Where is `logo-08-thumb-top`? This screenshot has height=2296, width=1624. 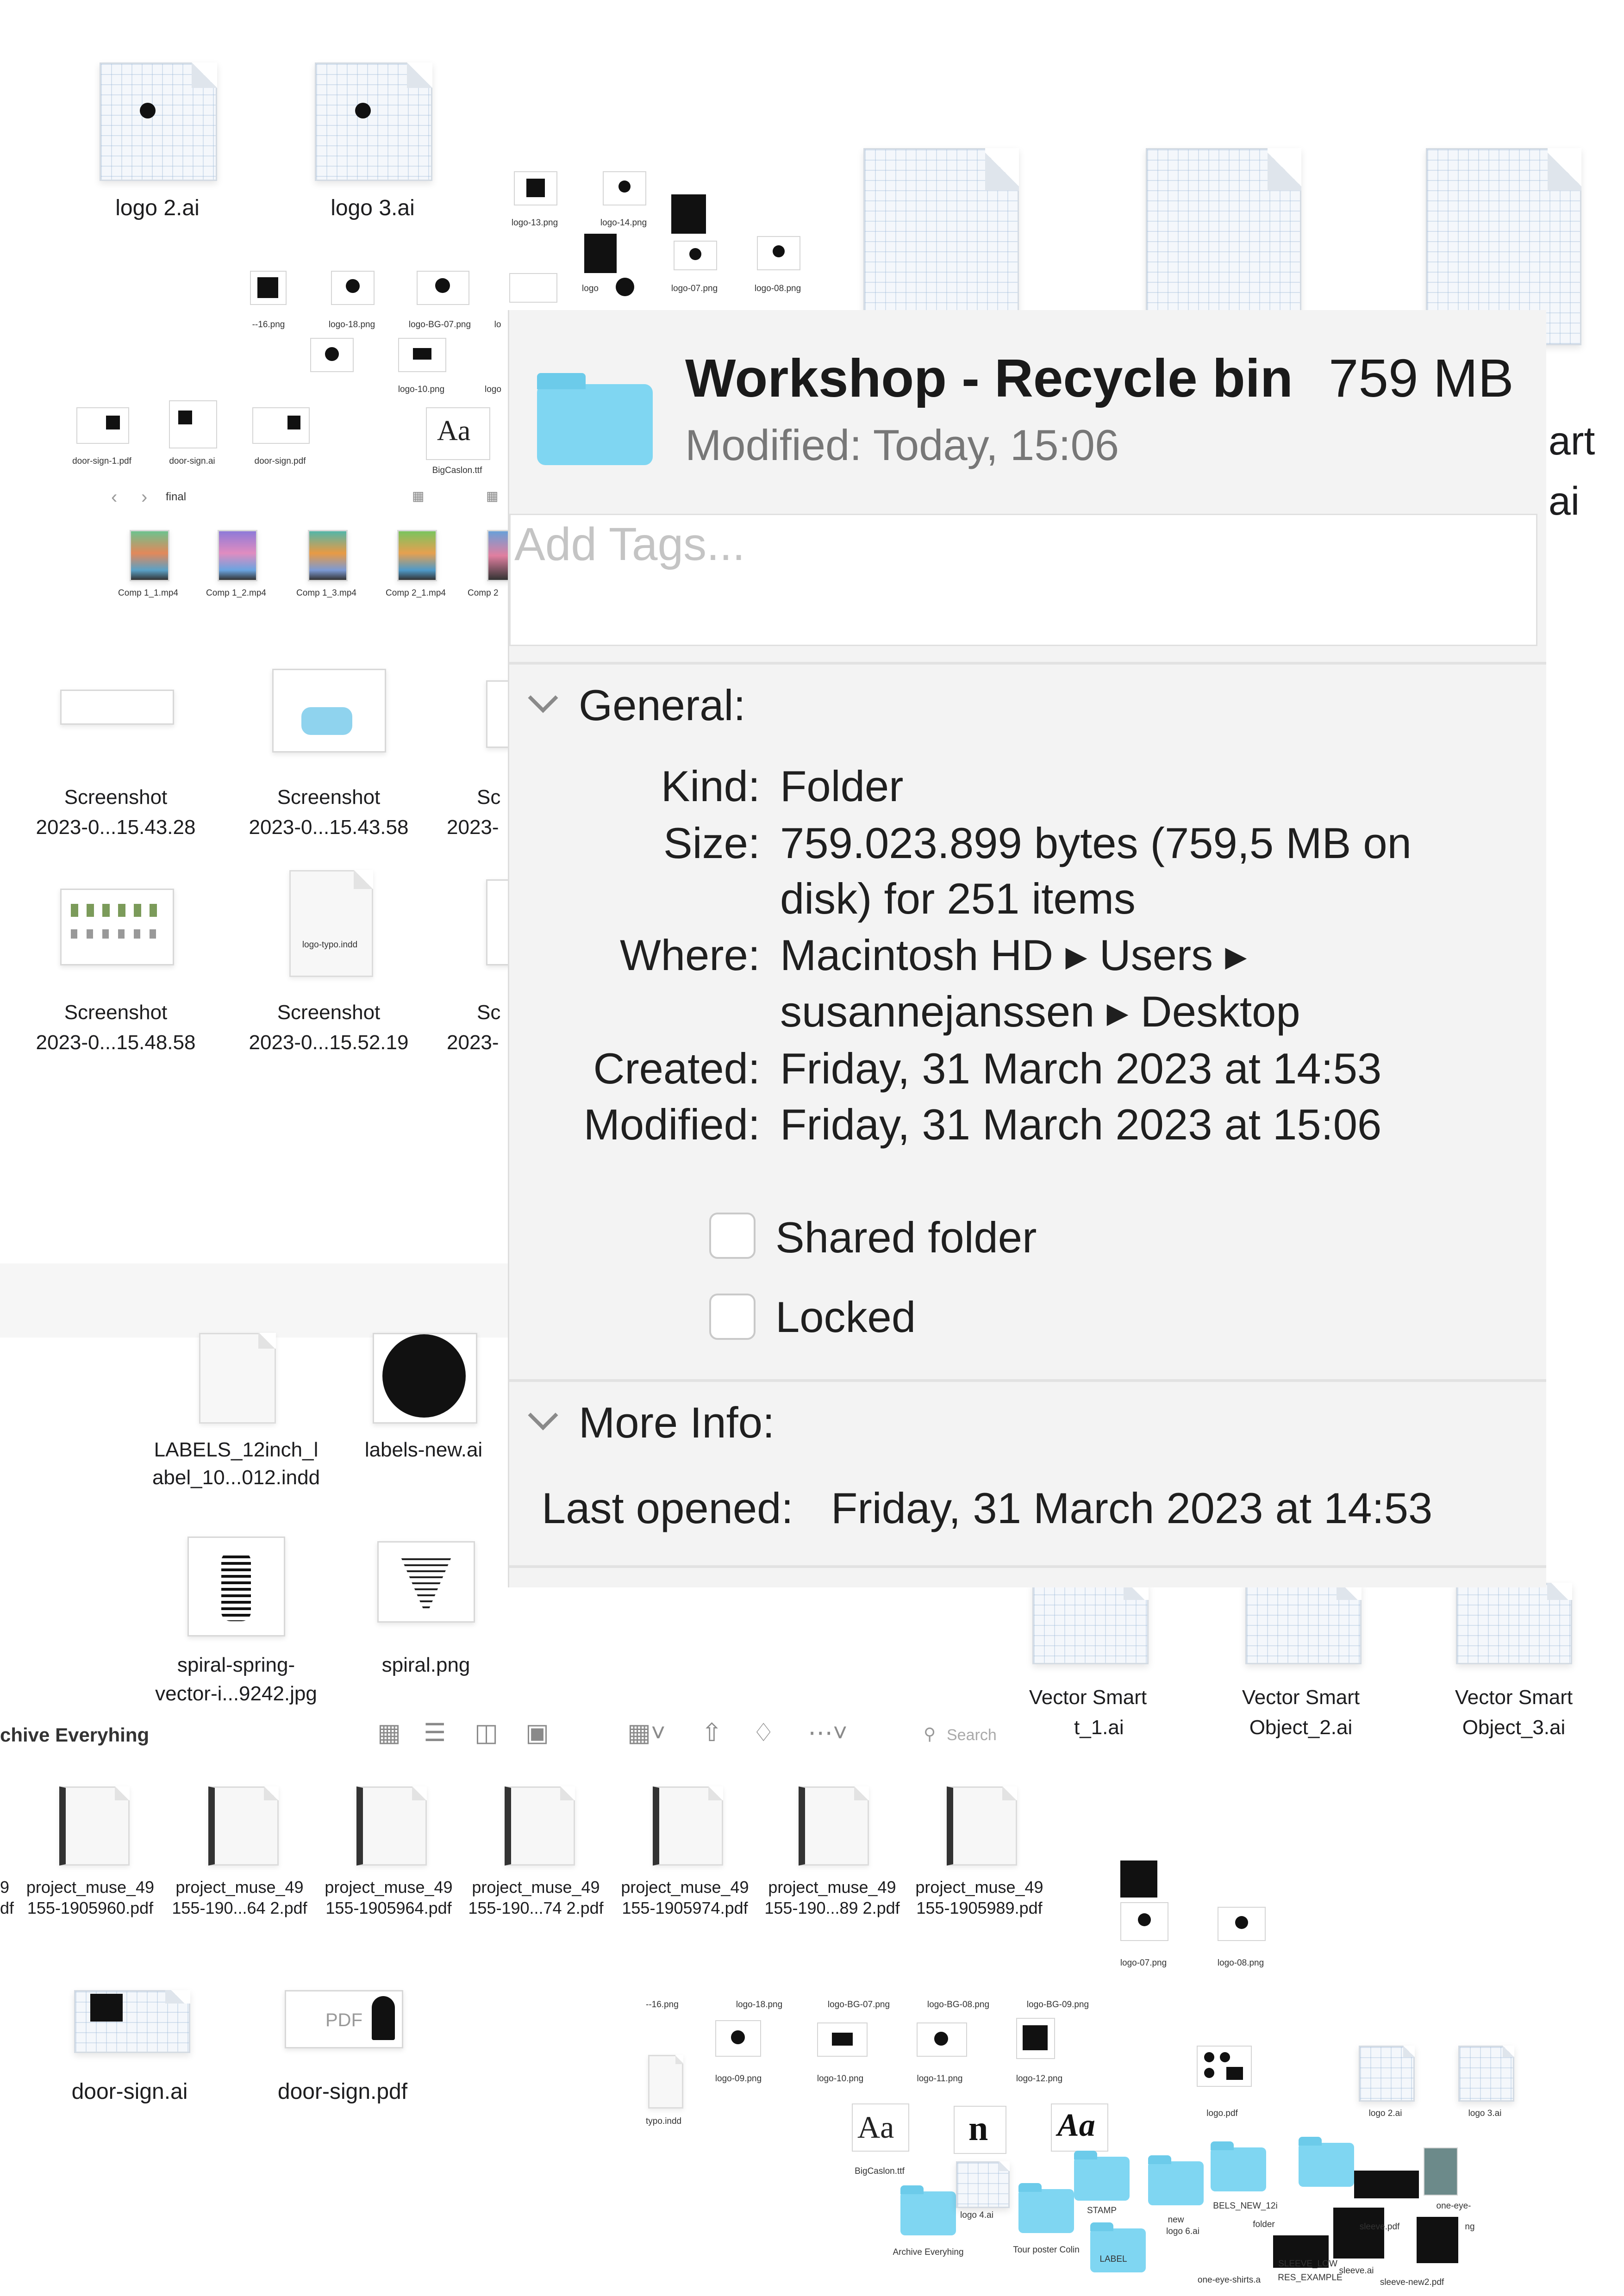 logo-08-thumb-top is located at coordinates (778, 253).